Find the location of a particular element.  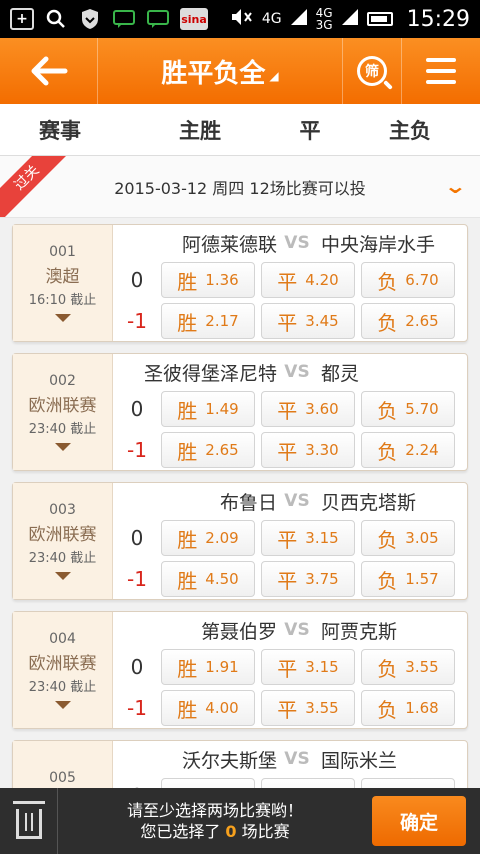

odds-row: 0 胜 2.09 平 3.15 负 3.05 is located at coordinates (291, 538).